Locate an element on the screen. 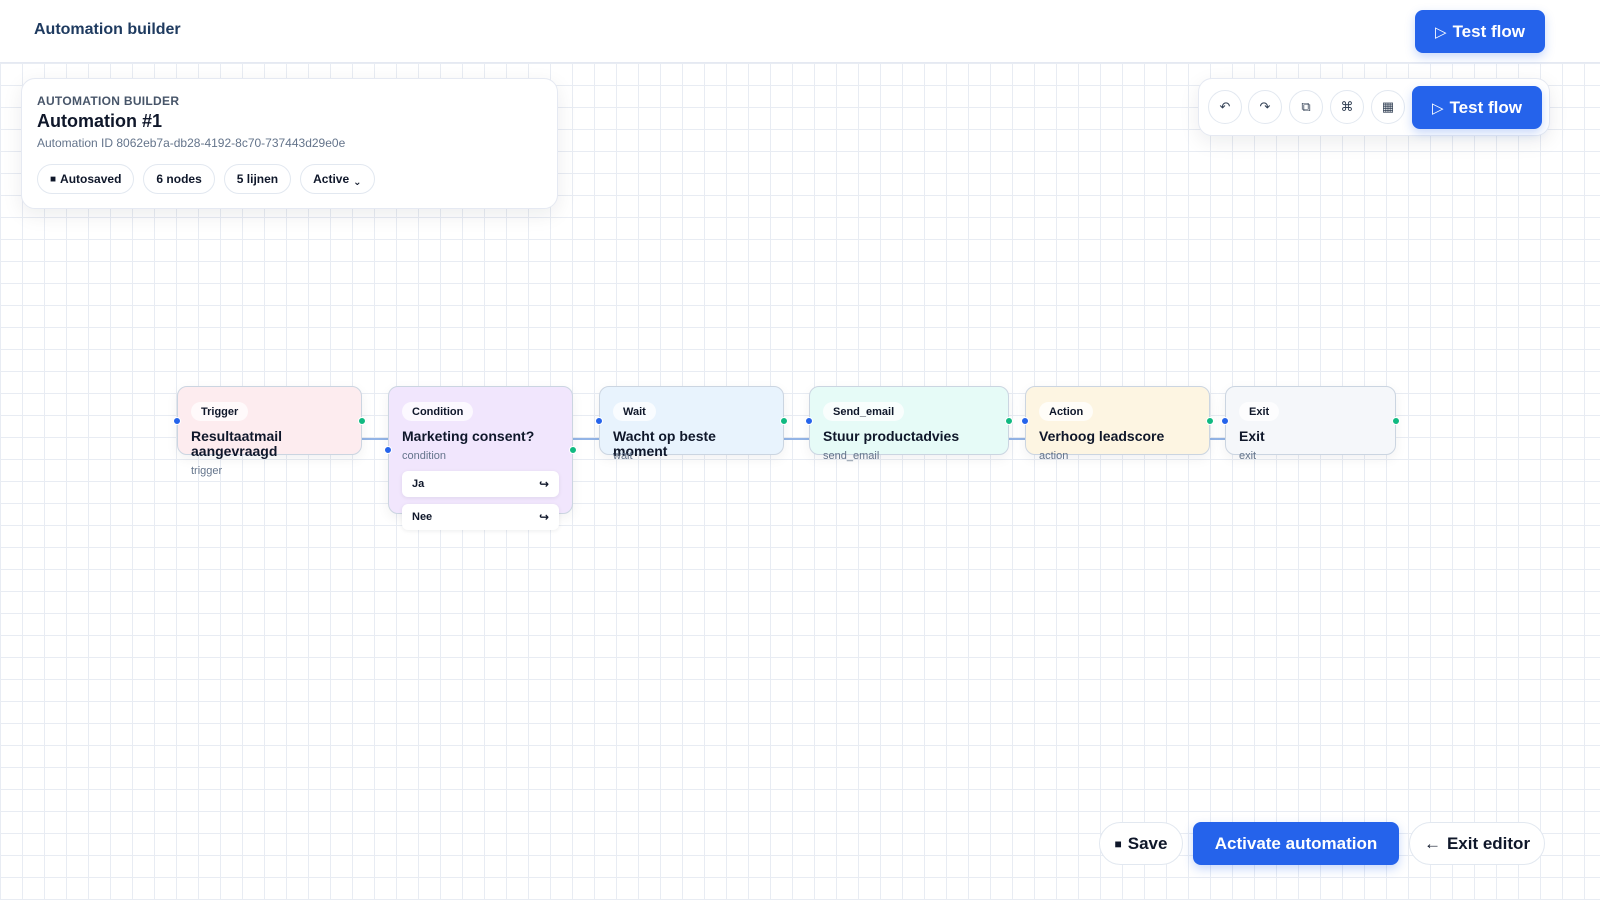  line-count-label: 5 lijnen is located at coordinates (257, 179).